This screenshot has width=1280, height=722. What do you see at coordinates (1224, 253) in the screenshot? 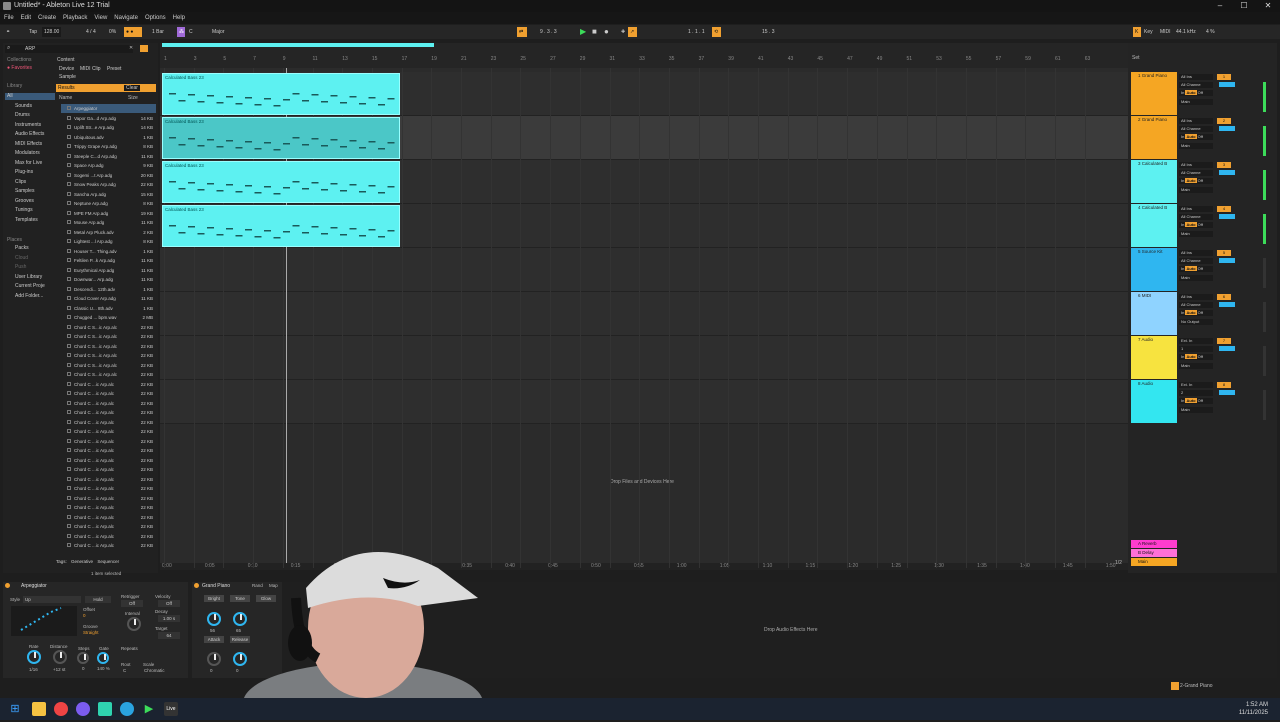
I see `track-activator: 5` at bounding box center [1224, 253].